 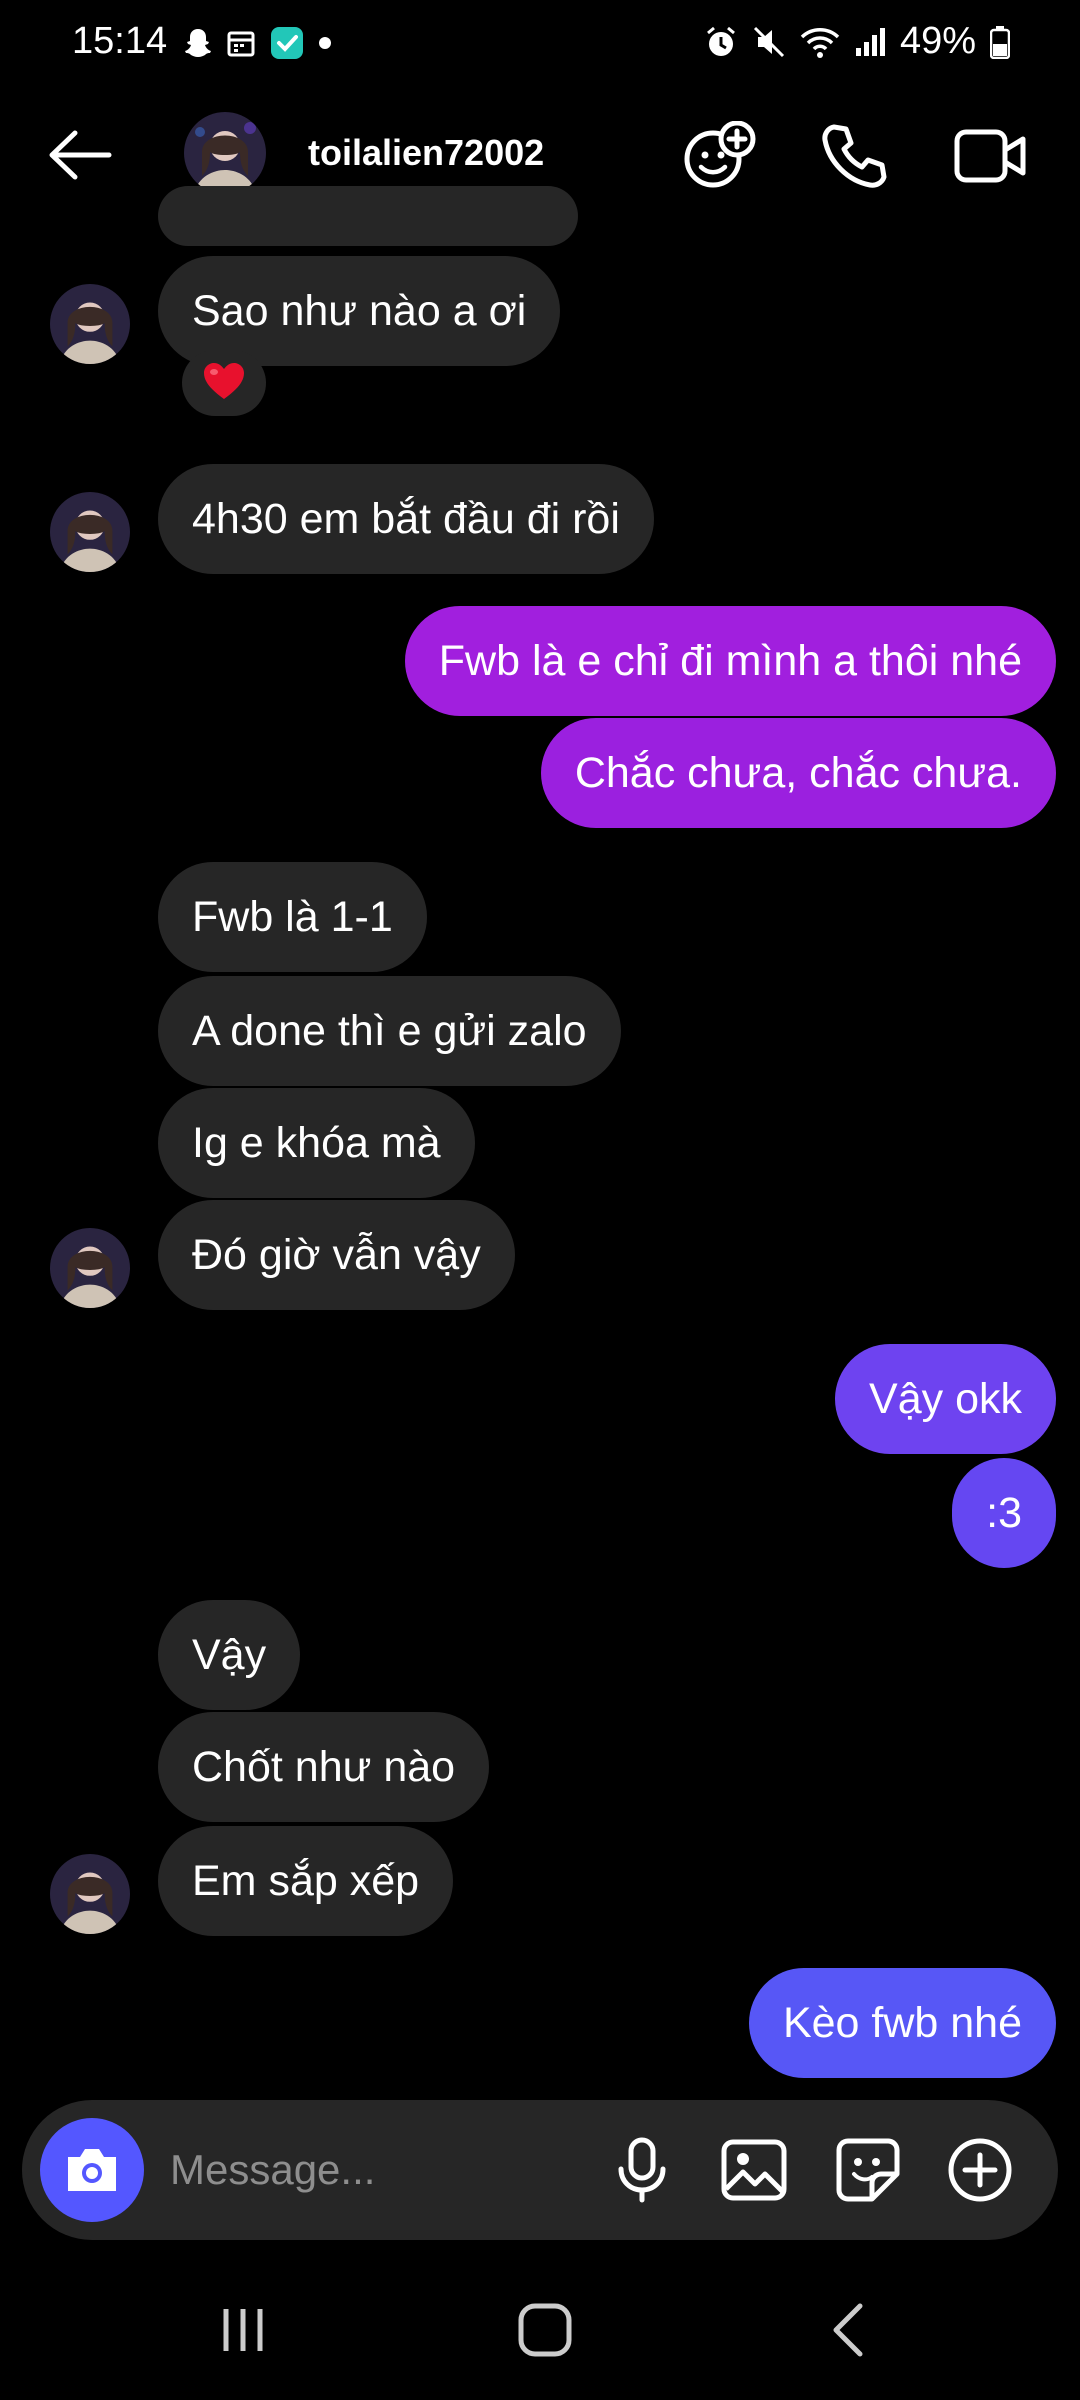 I want to click on gallery-icon, so click(x=754, y=2170).